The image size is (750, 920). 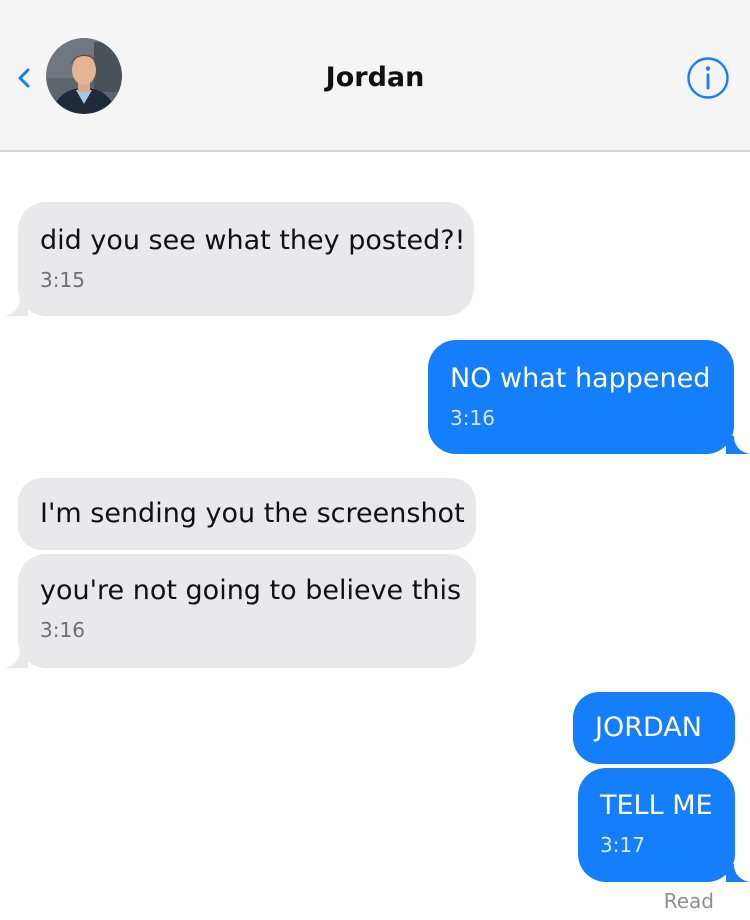 What do you see at coordinates (253, 240) in the screenshot?
I see `message-text: did you see what they posted?!` at bounding box center [253, 240].